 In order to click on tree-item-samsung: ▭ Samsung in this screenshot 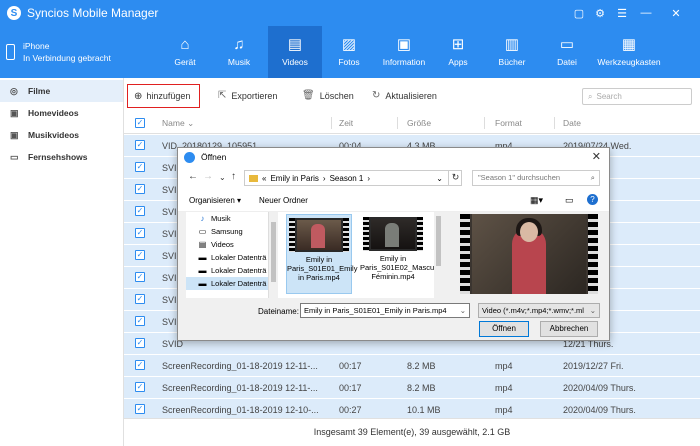, I will do `click(227, 231)`.